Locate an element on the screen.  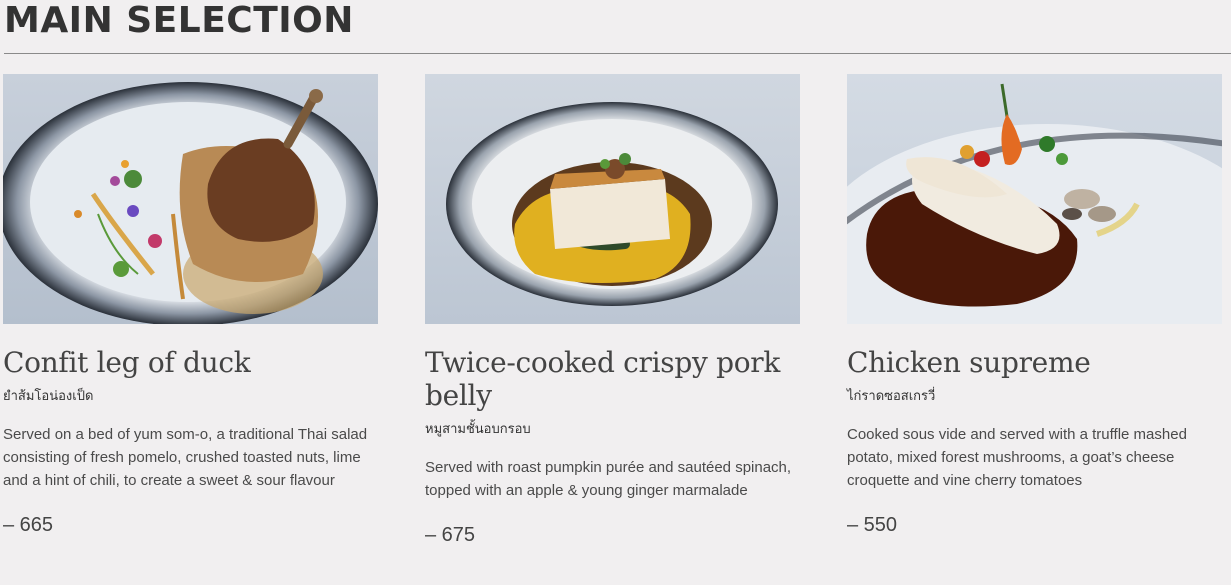
dish-thai-name: ไก่ราดซอสเกรวี่ is located at coordinates (891, 395).